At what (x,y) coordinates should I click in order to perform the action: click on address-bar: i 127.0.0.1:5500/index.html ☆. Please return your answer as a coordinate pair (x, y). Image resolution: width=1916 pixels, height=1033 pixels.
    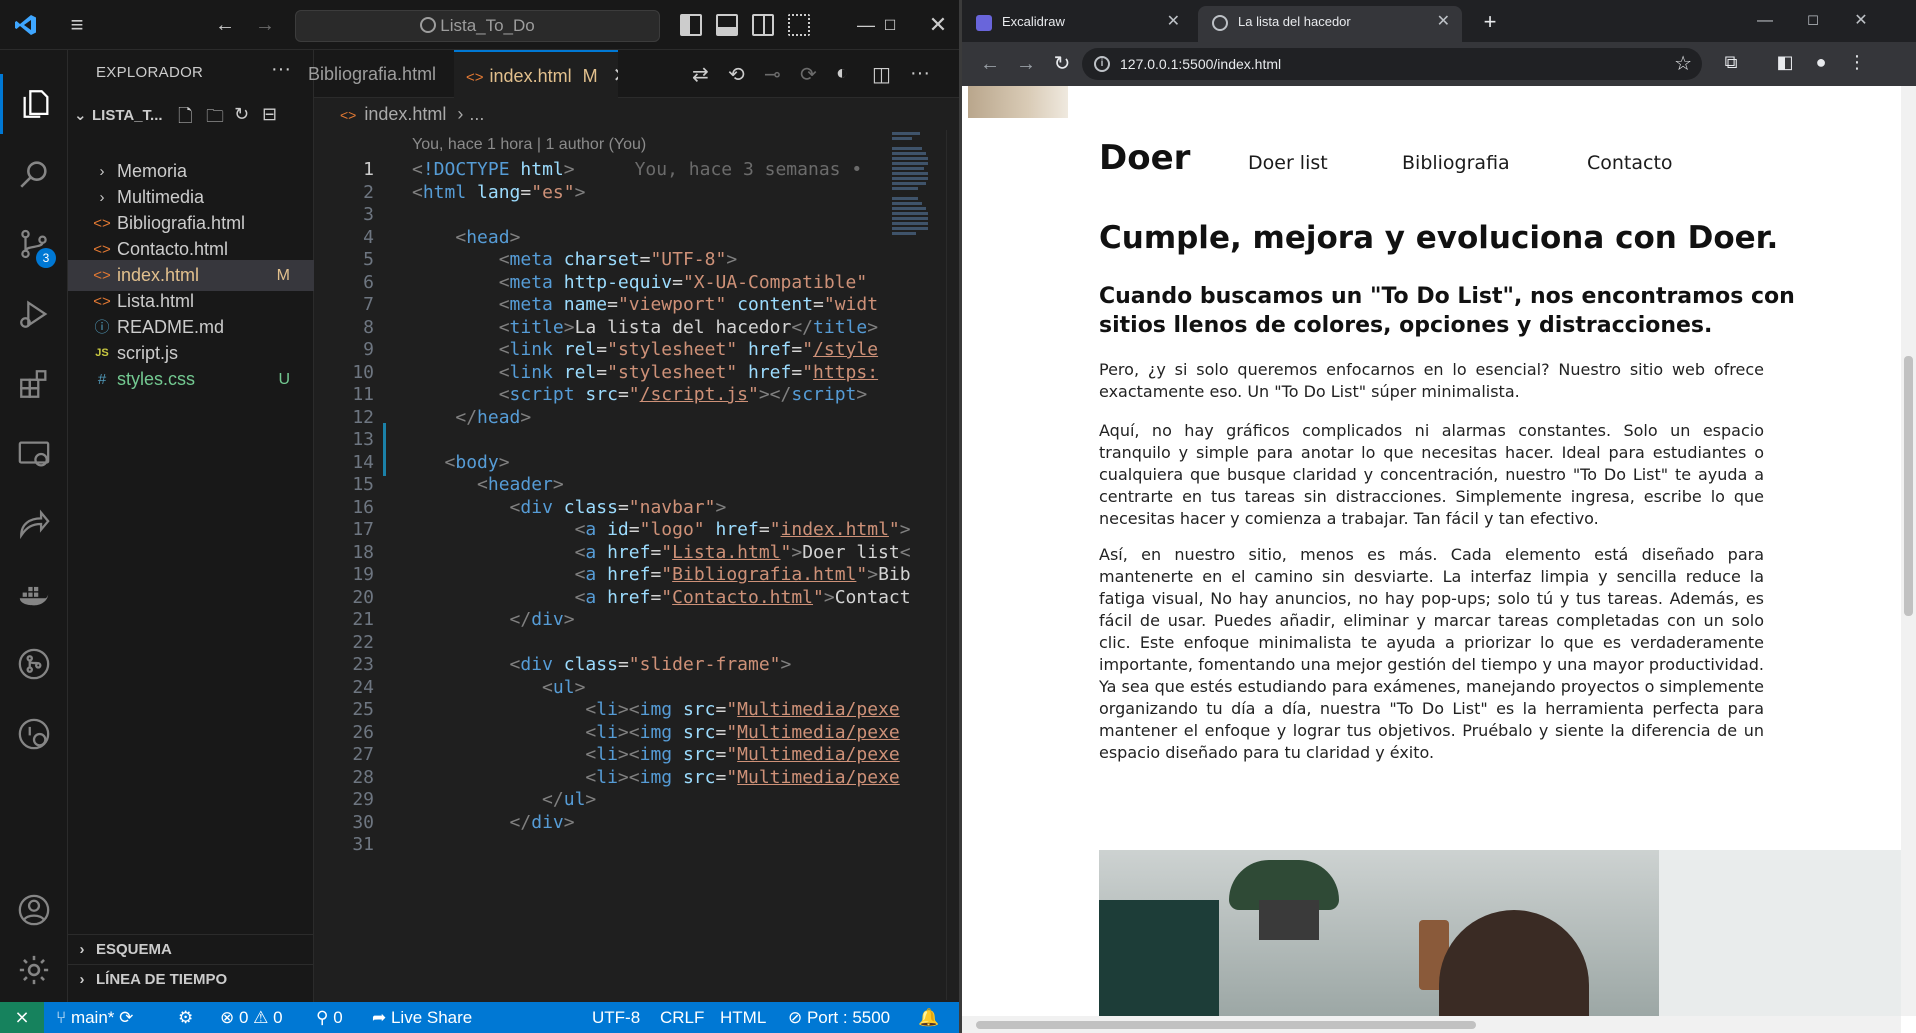
    Looking at the image, I should click on (1392, 64).